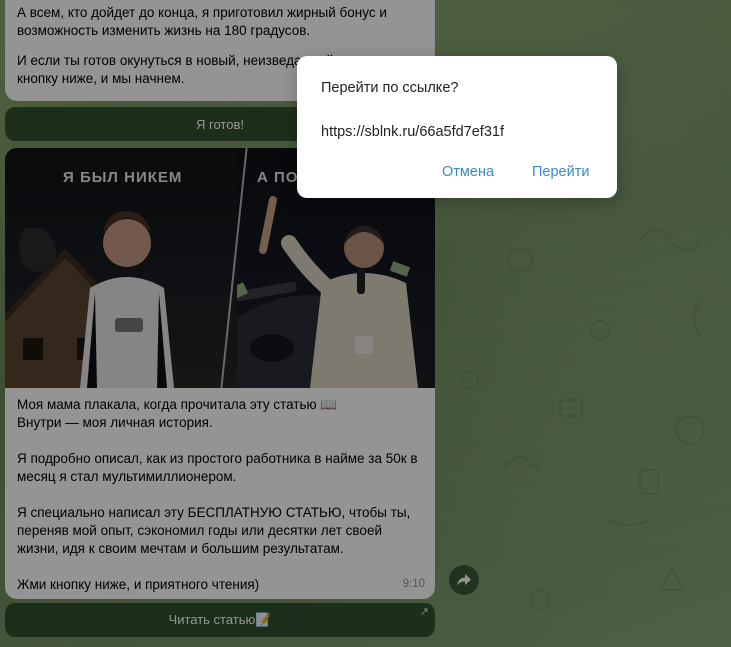  What do you see at coordinates (412, 132) in the screenshot?
I see `dialog-url: https://sblnk.ru/66a5fd7ef31f` at bounding box center [412, 132].